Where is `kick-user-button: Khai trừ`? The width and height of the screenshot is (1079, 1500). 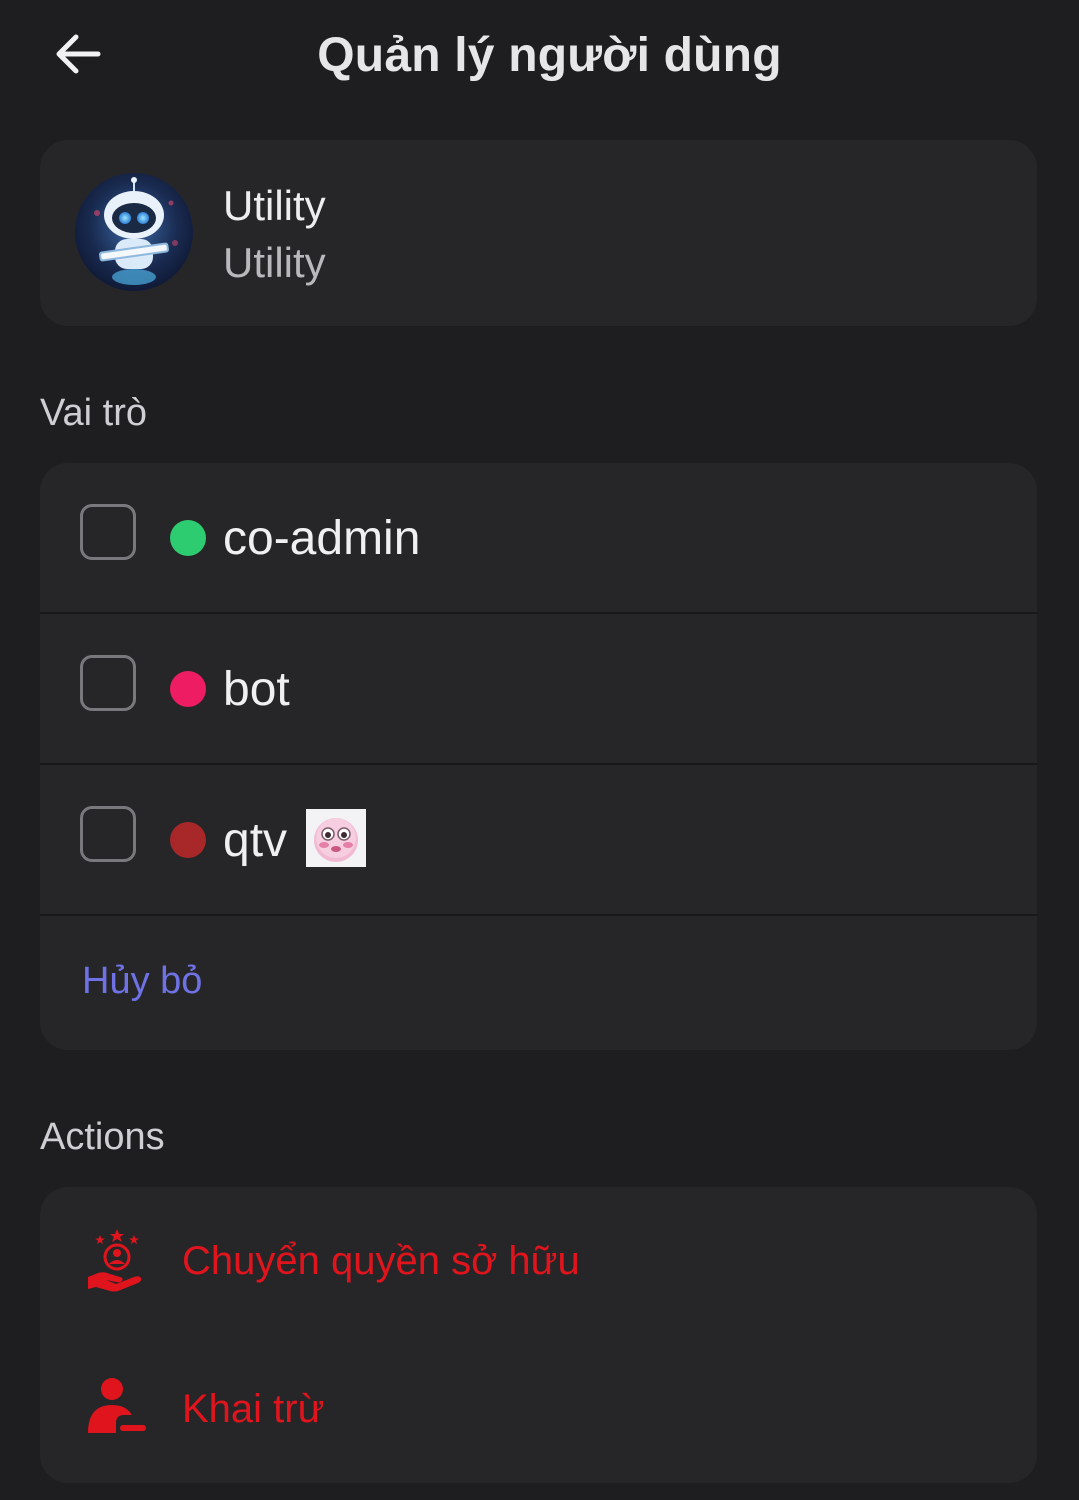
kick-user-button: Khai trừ is located at coordinates (538, 1409).